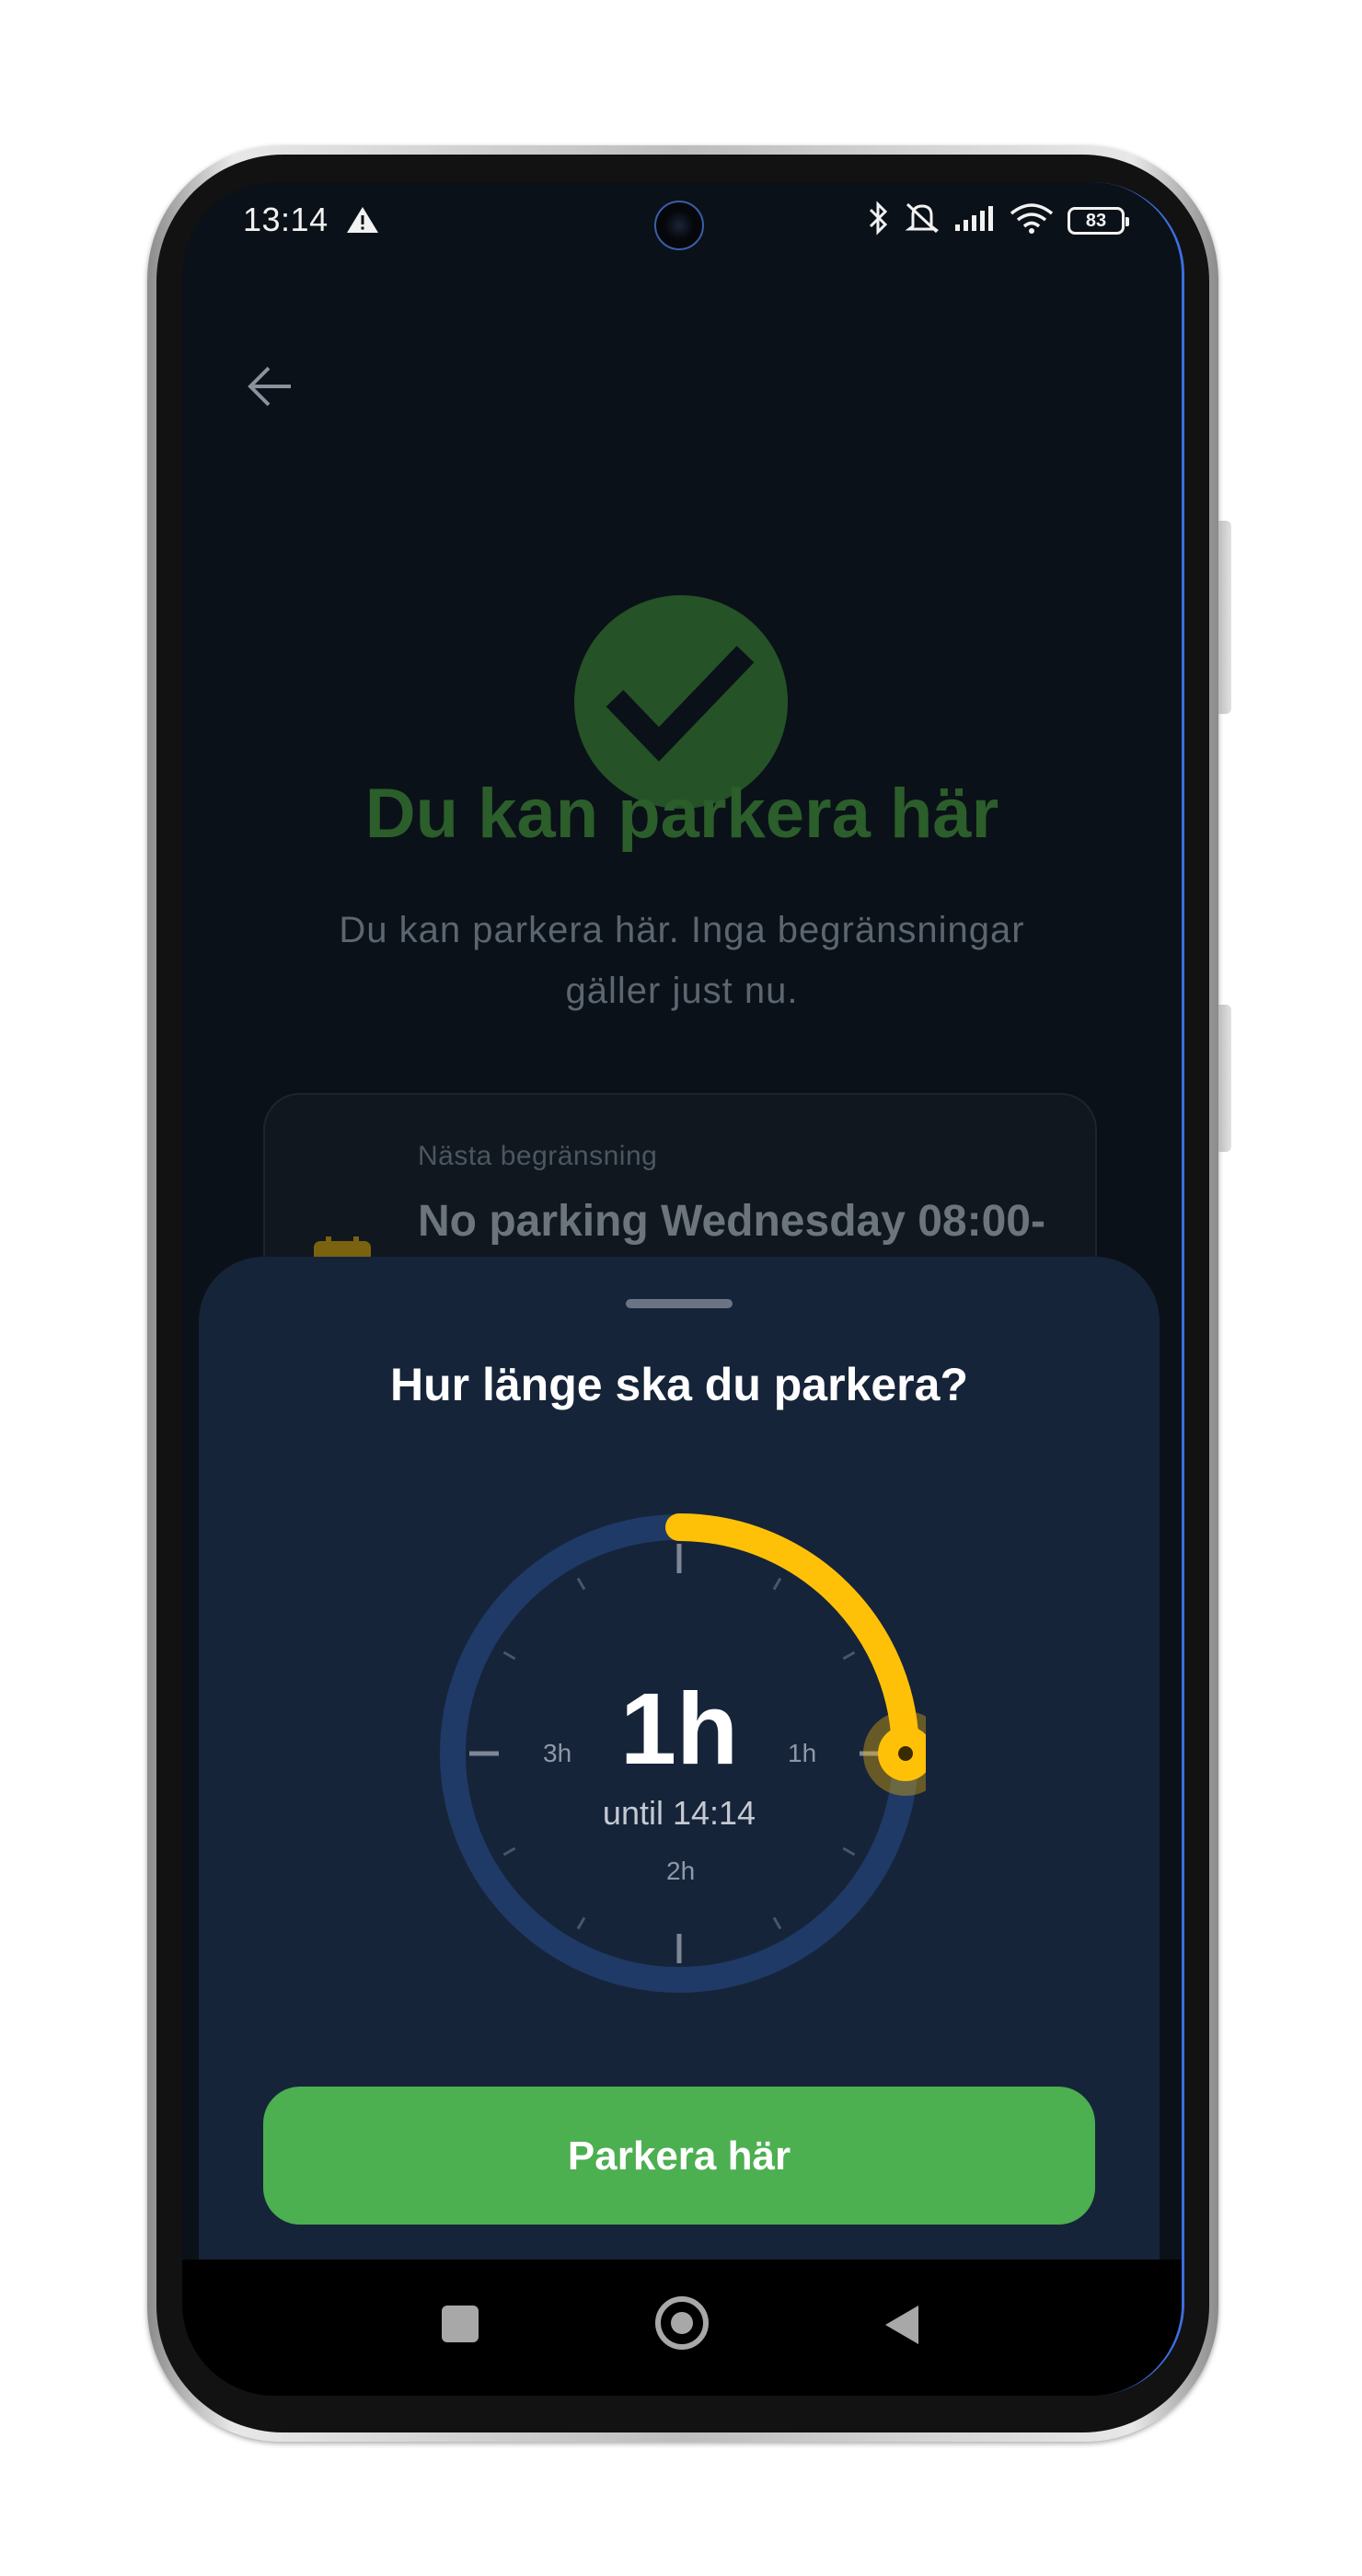 This screenshot has height=2576, width=1362. Describe the element at coordinates (680, 1303) in the screenshot. I see `sheet-drag-handle` at that location.